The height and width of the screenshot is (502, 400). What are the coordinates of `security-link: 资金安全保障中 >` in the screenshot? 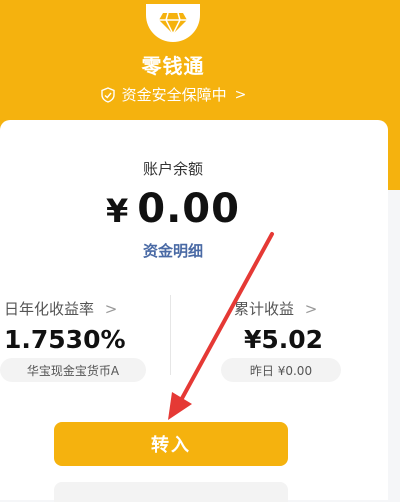 It's located at (173, 94).